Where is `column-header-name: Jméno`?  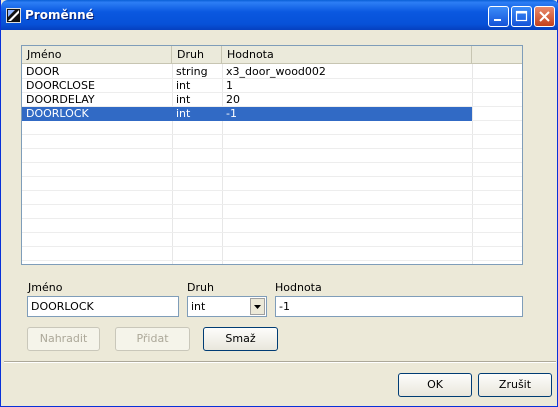 column-header-name: Jméno is located at coordinates (97, 55).